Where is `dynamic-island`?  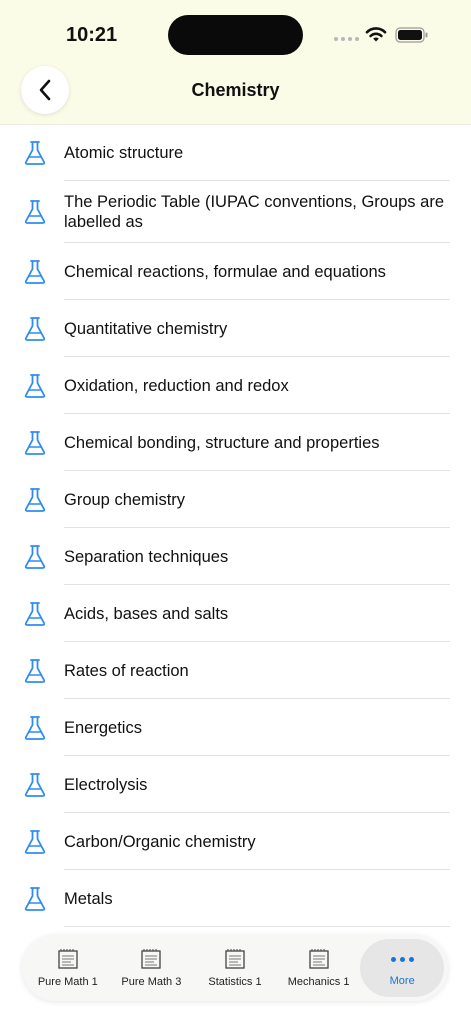
dynamic-island is located at coordinates (235, 35).